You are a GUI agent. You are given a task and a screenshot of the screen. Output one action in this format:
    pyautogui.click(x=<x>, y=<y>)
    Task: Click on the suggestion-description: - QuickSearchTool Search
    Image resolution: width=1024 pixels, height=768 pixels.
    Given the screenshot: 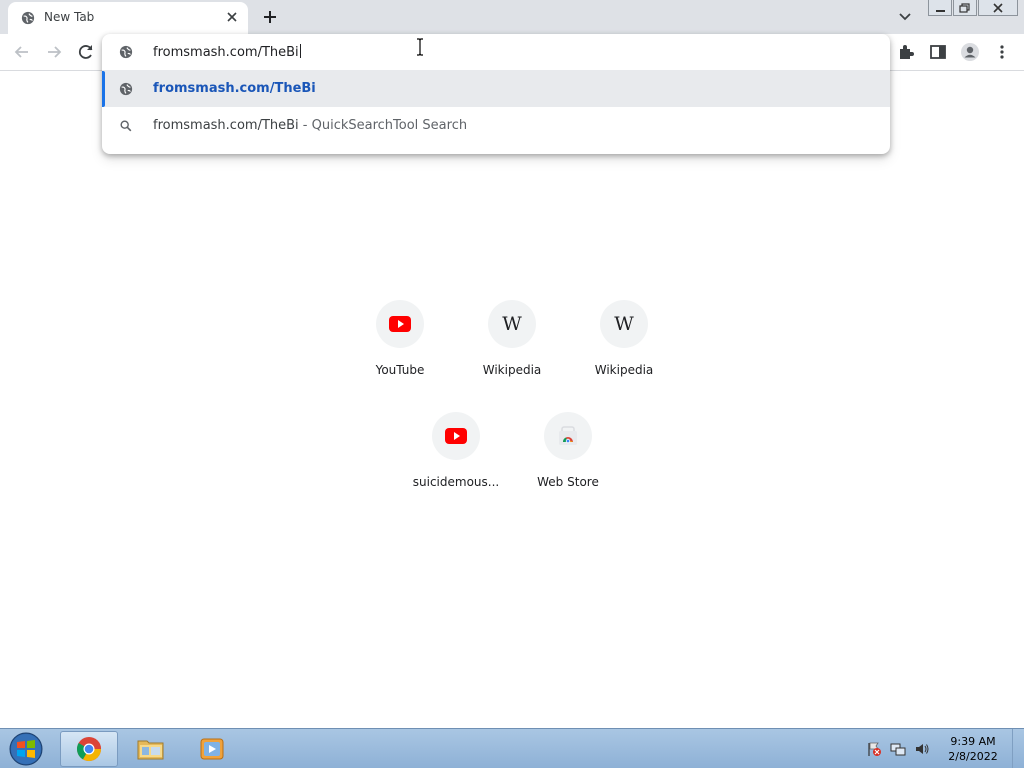 What is the action you would take?
    pyautogui.click(x=383, y=125)
    